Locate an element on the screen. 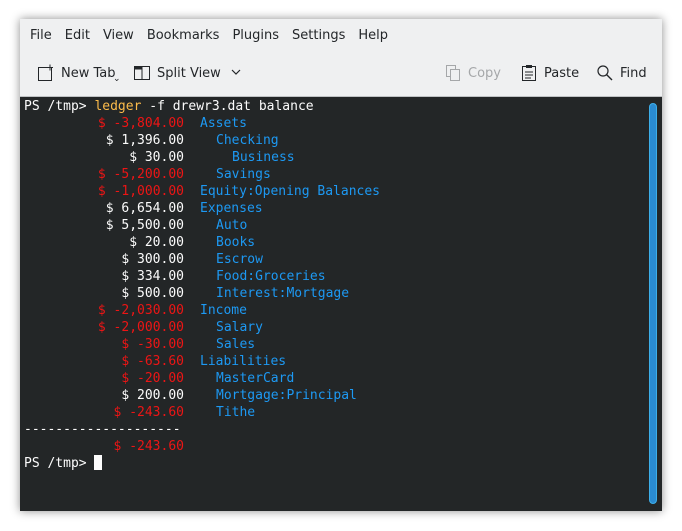 This screenshot has width=682, height=531. split-view-button: Split View is located at coordinates (187, 73).